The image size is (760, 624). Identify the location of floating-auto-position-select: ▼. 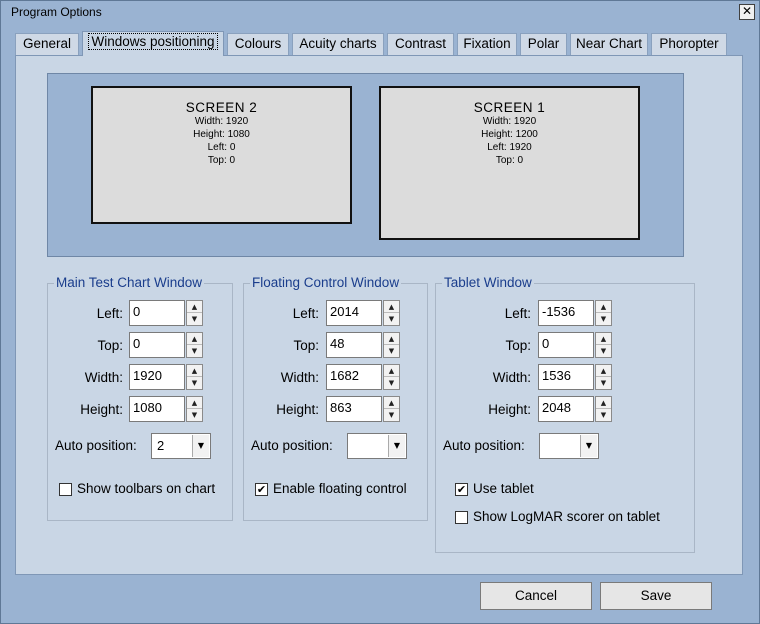
(377, 446).